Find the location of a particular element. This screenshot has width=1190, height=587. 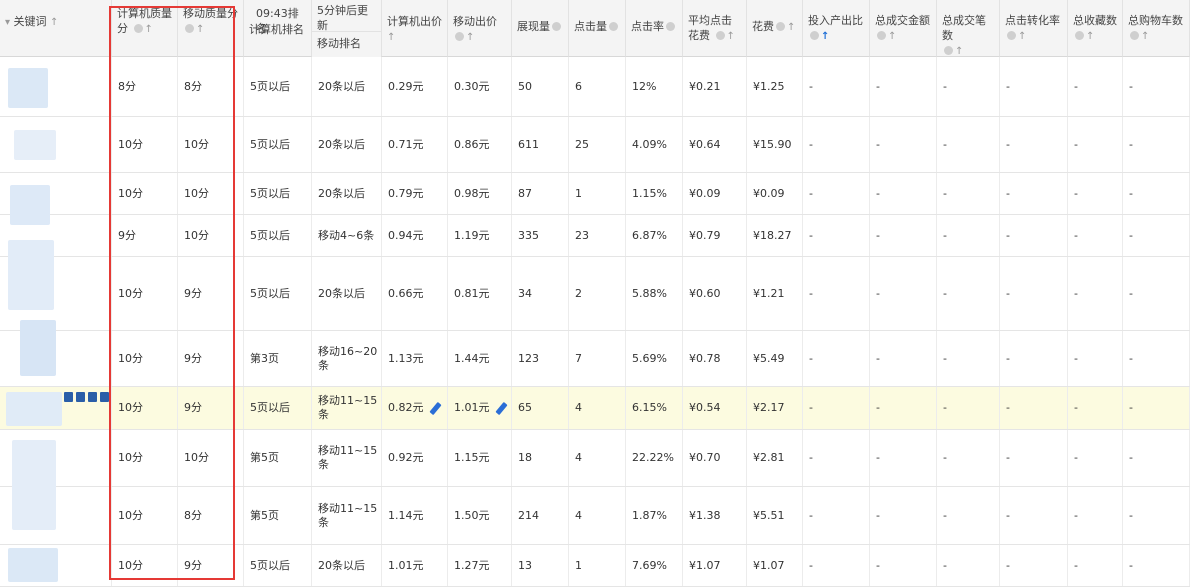

impressions-cell-value: 214 is located at coordinates (528, 516).